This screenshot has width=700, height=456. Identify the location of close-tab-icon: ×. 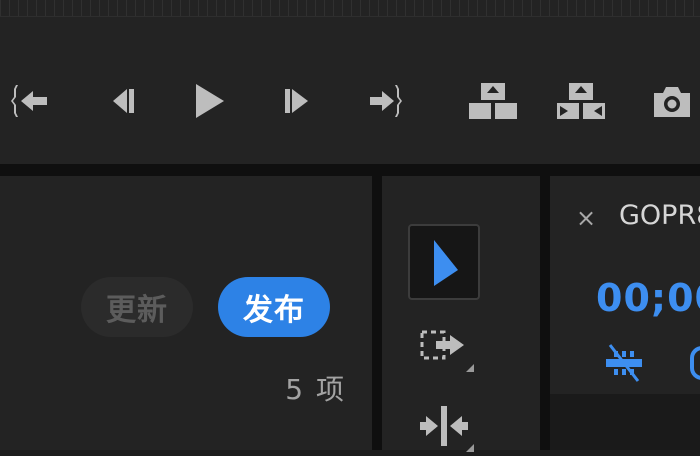
(586, 218).